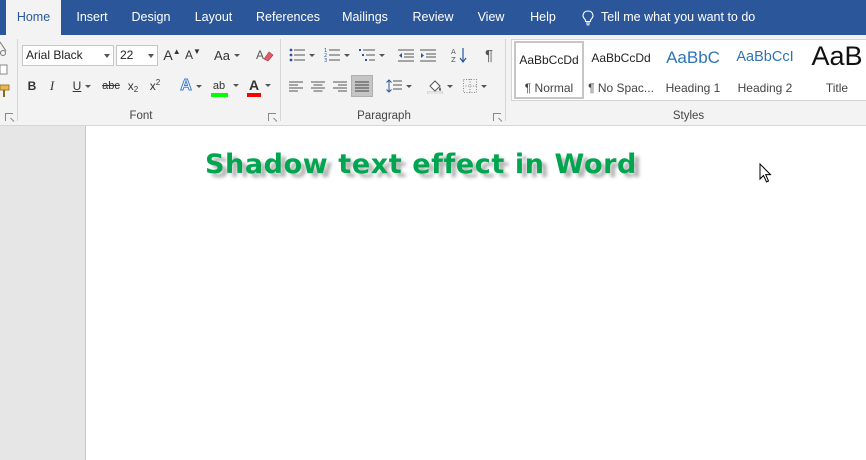 The width and height of the screenshot is (866, 460). I want to click on multilevel-list-icon, so click(367, 55).